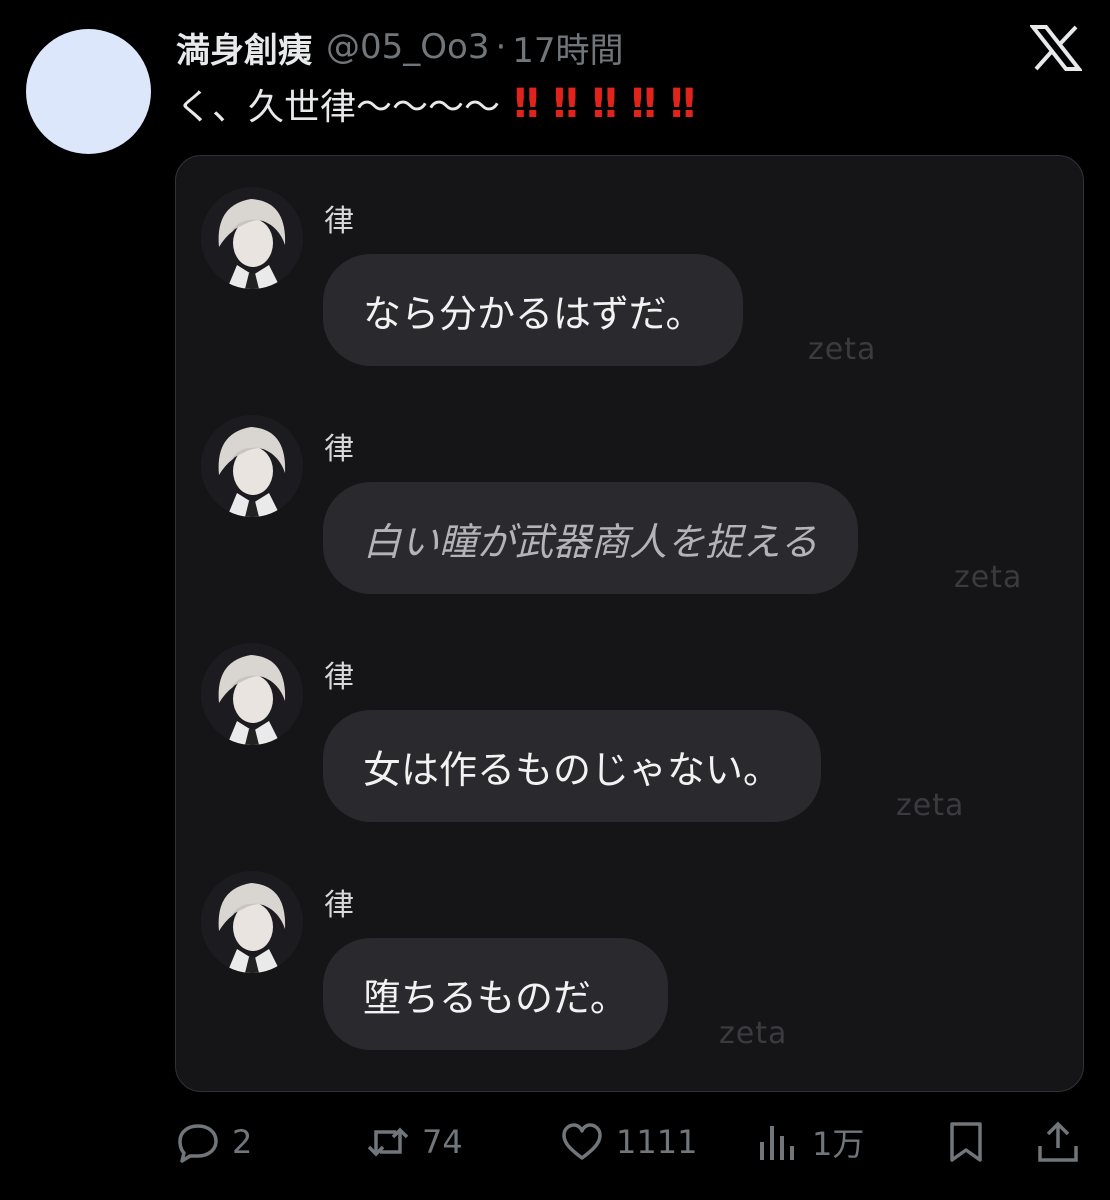  Describe the element at coordinates (442, 1142) in the screenshot. I see `retweet-count: 74` at that location.